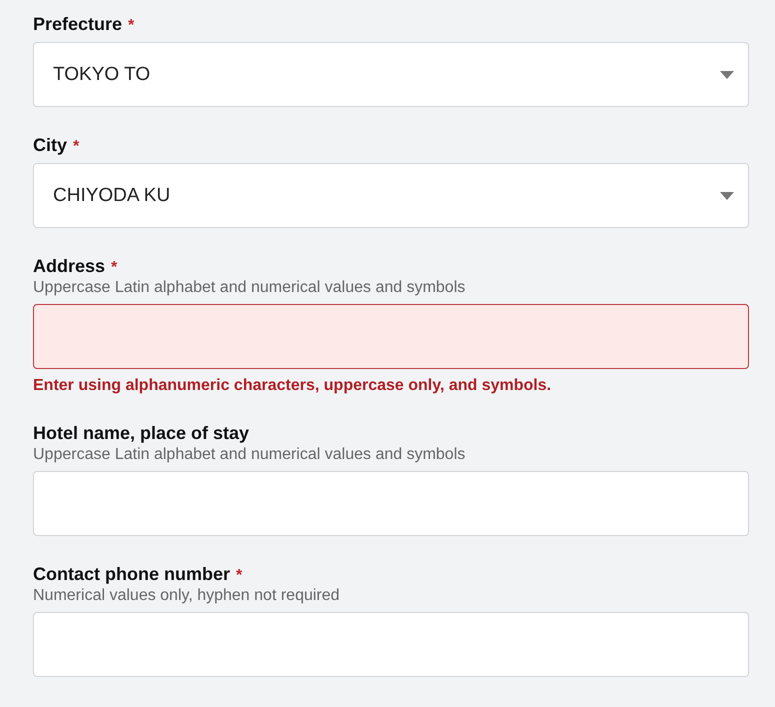 Image resolution: width=775 pixels, height=707 pixels. What do you see at coordinates (391, 195) in the screenshot?
I see `select-field: CHIYODA KU` at bounding box center [391, 195].